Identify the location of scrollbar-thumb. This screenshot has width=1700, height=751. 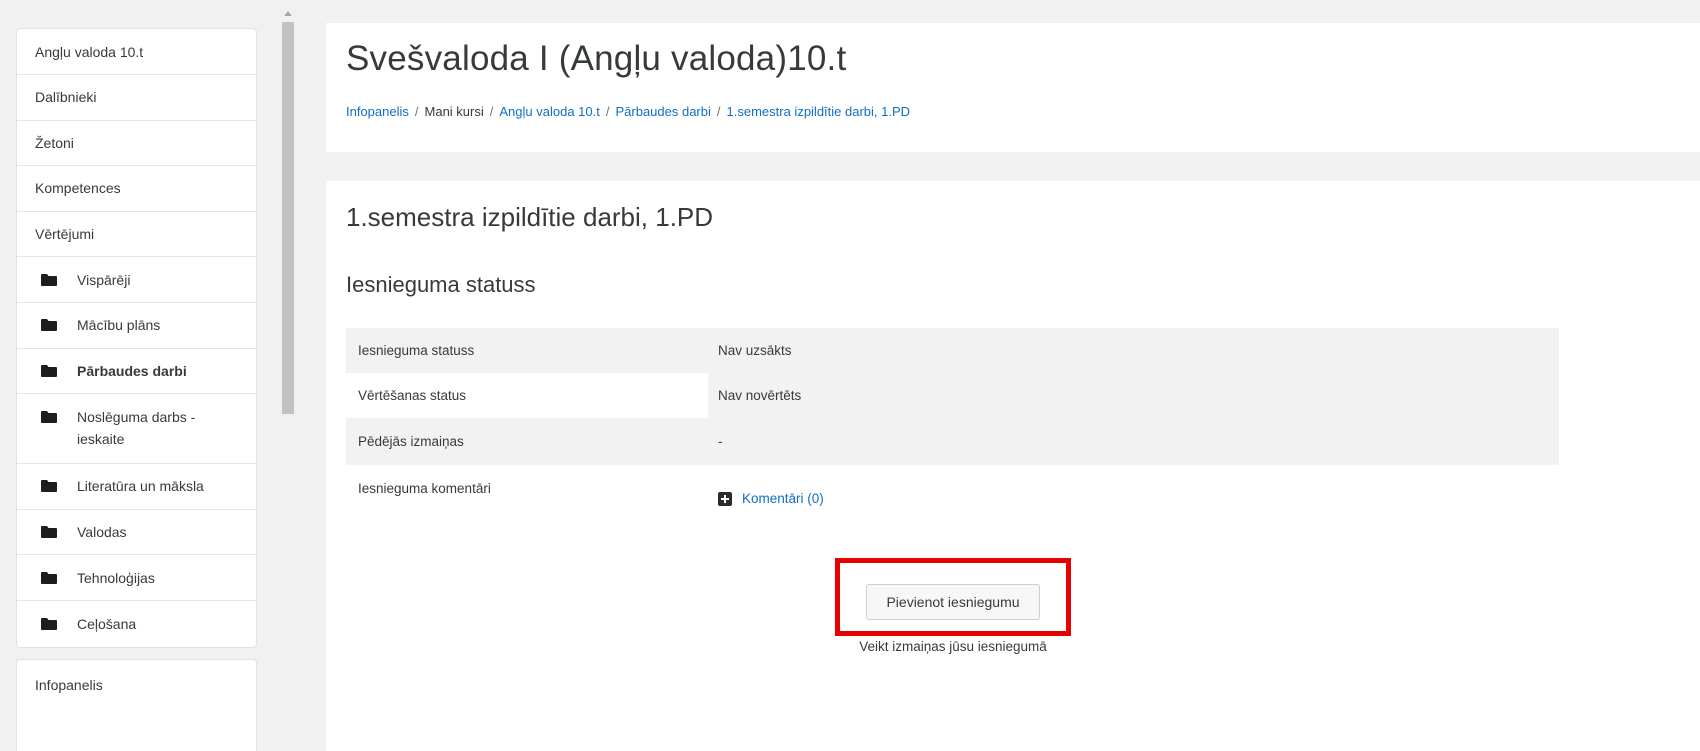
(288, 218).